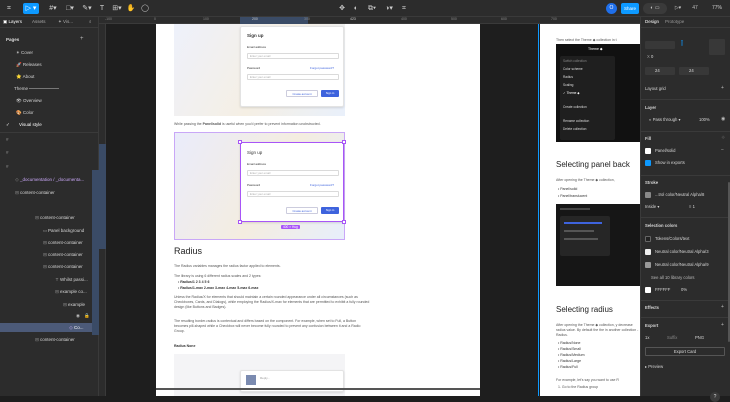 This screenshot has height=402, width=730. I want to click on page-item-releases: 🚀 Releases, so click(49, 64).